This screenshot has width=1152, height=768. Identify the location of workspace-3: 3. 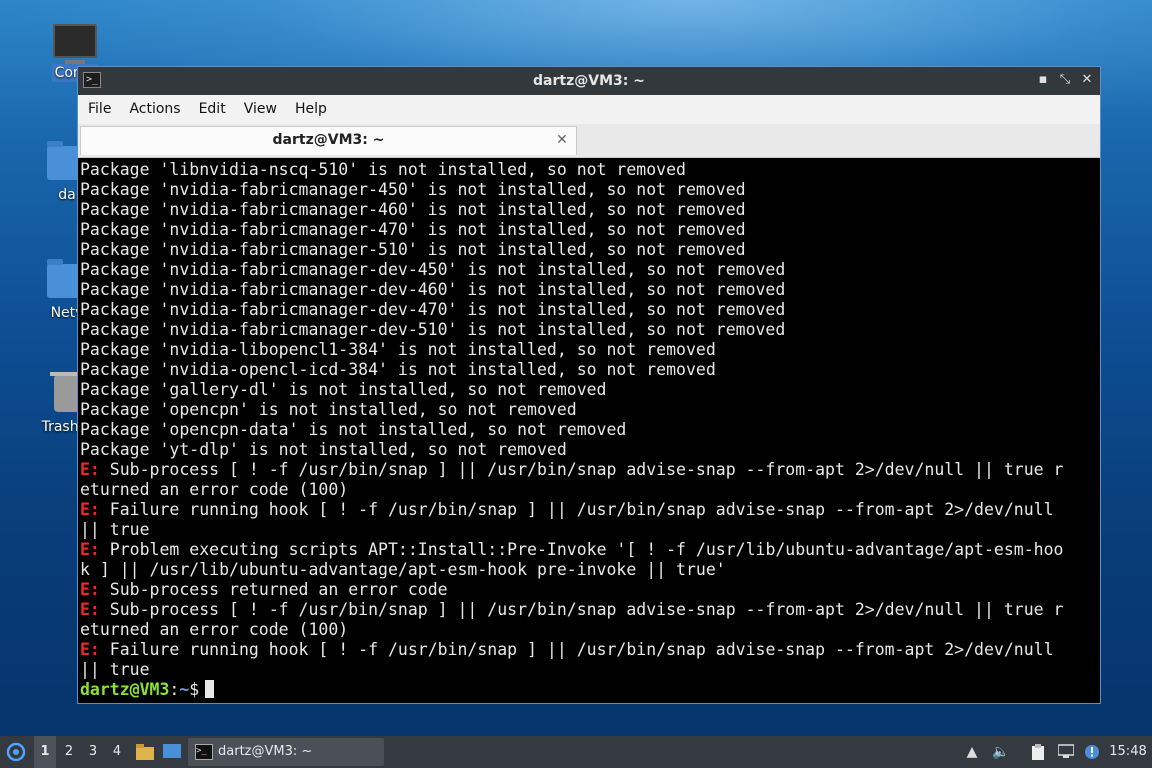
(93, 752).